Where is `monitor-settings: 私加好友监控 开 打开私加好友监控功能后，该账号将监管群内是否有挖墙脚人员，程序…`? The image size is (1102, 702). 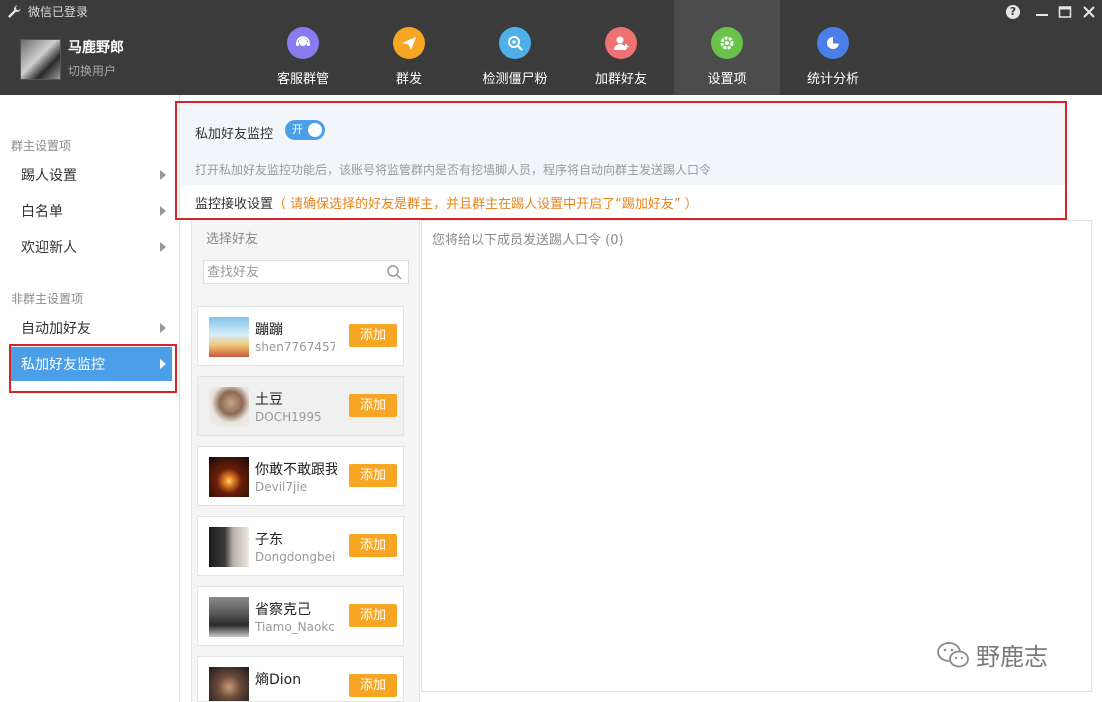
monitor-settings: 私加好友监控 开 打开私加好友监控功能后，该账号将监管群内是否有挖墙脚人员，程序… is located at coordinates (624, 143).